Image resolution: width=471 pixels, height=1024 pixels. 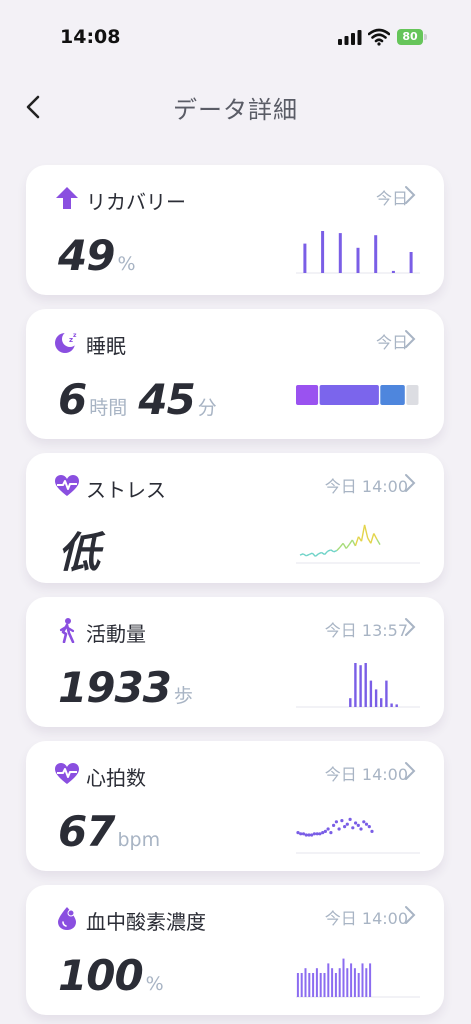 What do you see at coordinates (154, 984) in the screenshot?
I see `spo2-unit: %` at bounding box center [154, 984].